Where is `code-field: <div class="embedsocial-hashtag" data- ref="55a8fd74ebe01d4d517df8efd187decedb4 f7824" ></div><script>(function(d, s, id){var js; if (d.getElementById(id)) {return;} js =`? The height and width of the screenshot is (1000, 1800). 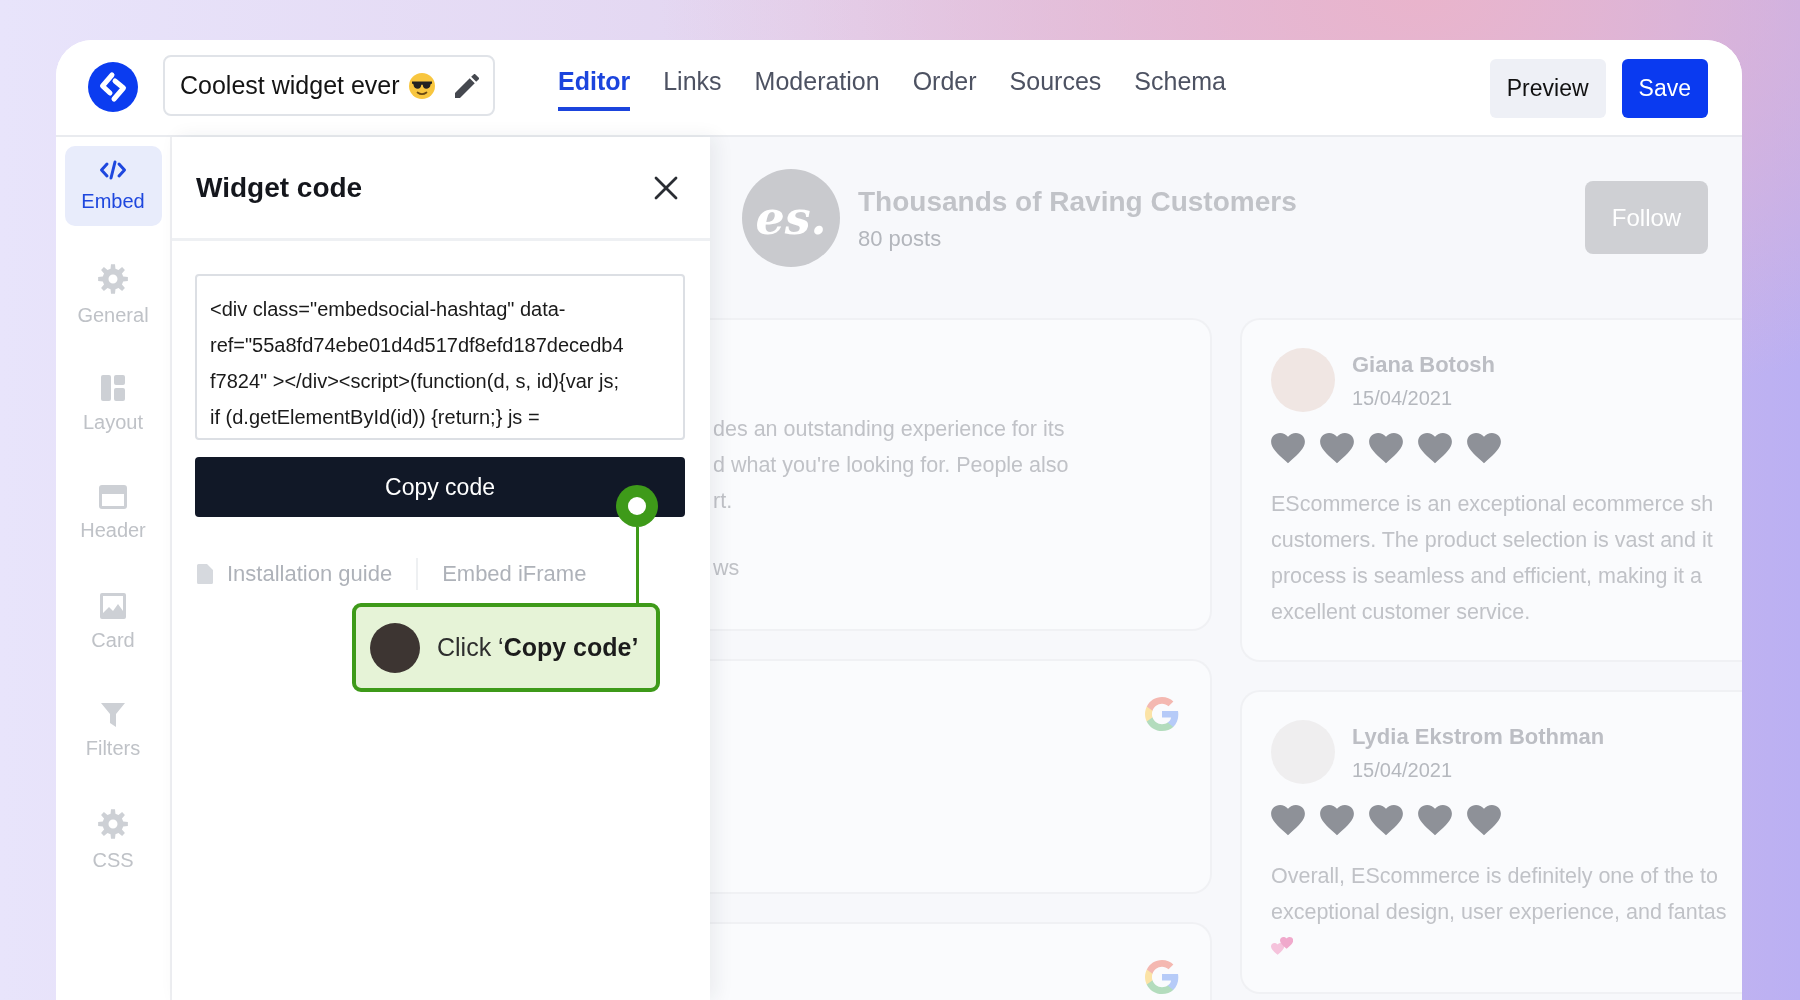
code-field: <div class="embedsocial-hashtag" data- ref="55a8fd74ebe01d4d517df8efd187decedb4 f7824" ></div><script>(function(d, s, id){var js; if (d.getElementById(id)) {return;} js = is located at coordinates (440, 357).